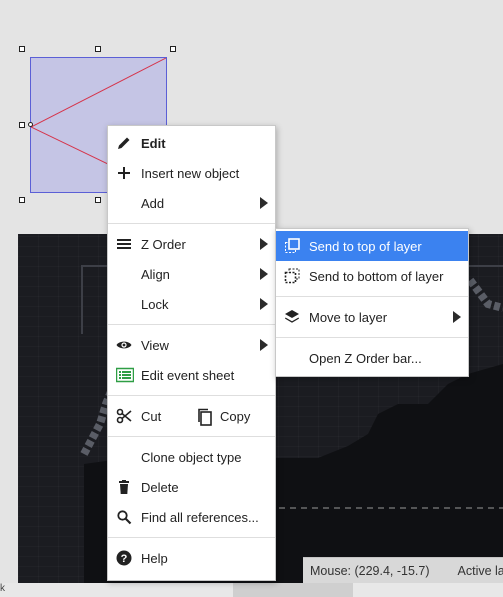  Describe the element at coordinates (2, 588) in the screenshot. I see `left-edge-glyph: k` at that location.